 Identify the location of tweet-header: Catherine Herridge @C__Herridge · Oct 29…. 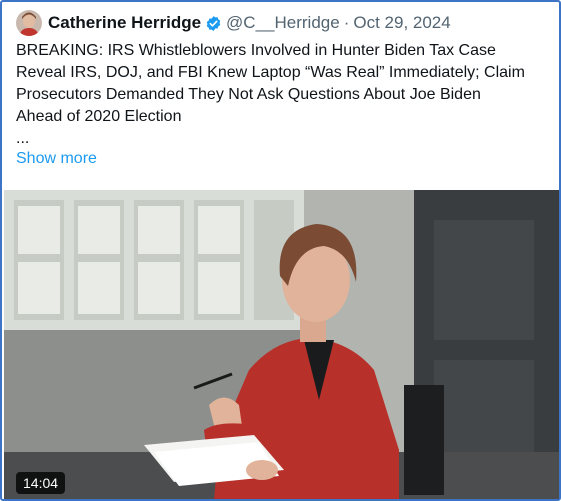
(233, 23).